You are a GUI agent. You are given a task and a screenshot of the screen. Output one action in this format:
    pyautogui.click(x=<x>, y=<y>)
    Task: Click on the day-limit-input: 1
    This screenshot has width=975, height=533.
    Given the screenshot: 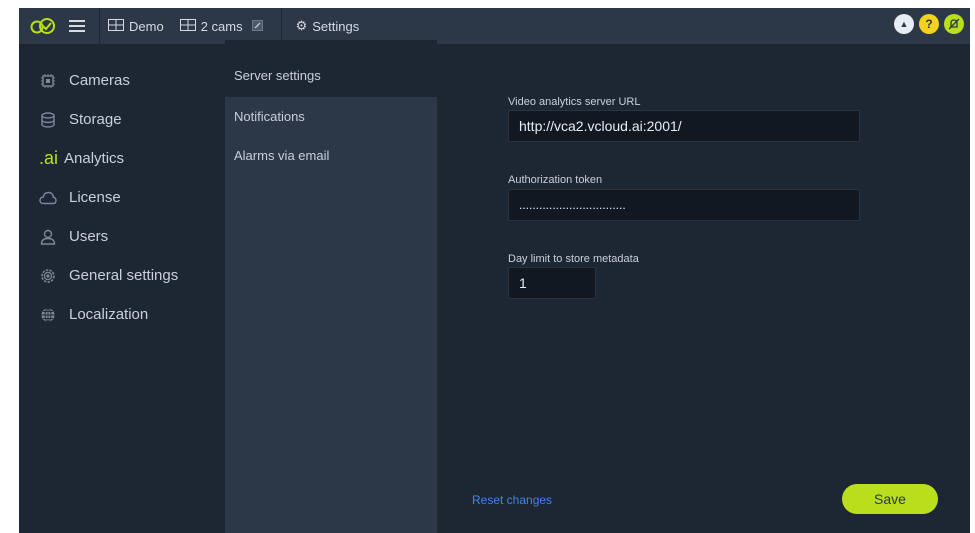 What is the action you would take?
    pyautogui.click(x=552, y=283)
    